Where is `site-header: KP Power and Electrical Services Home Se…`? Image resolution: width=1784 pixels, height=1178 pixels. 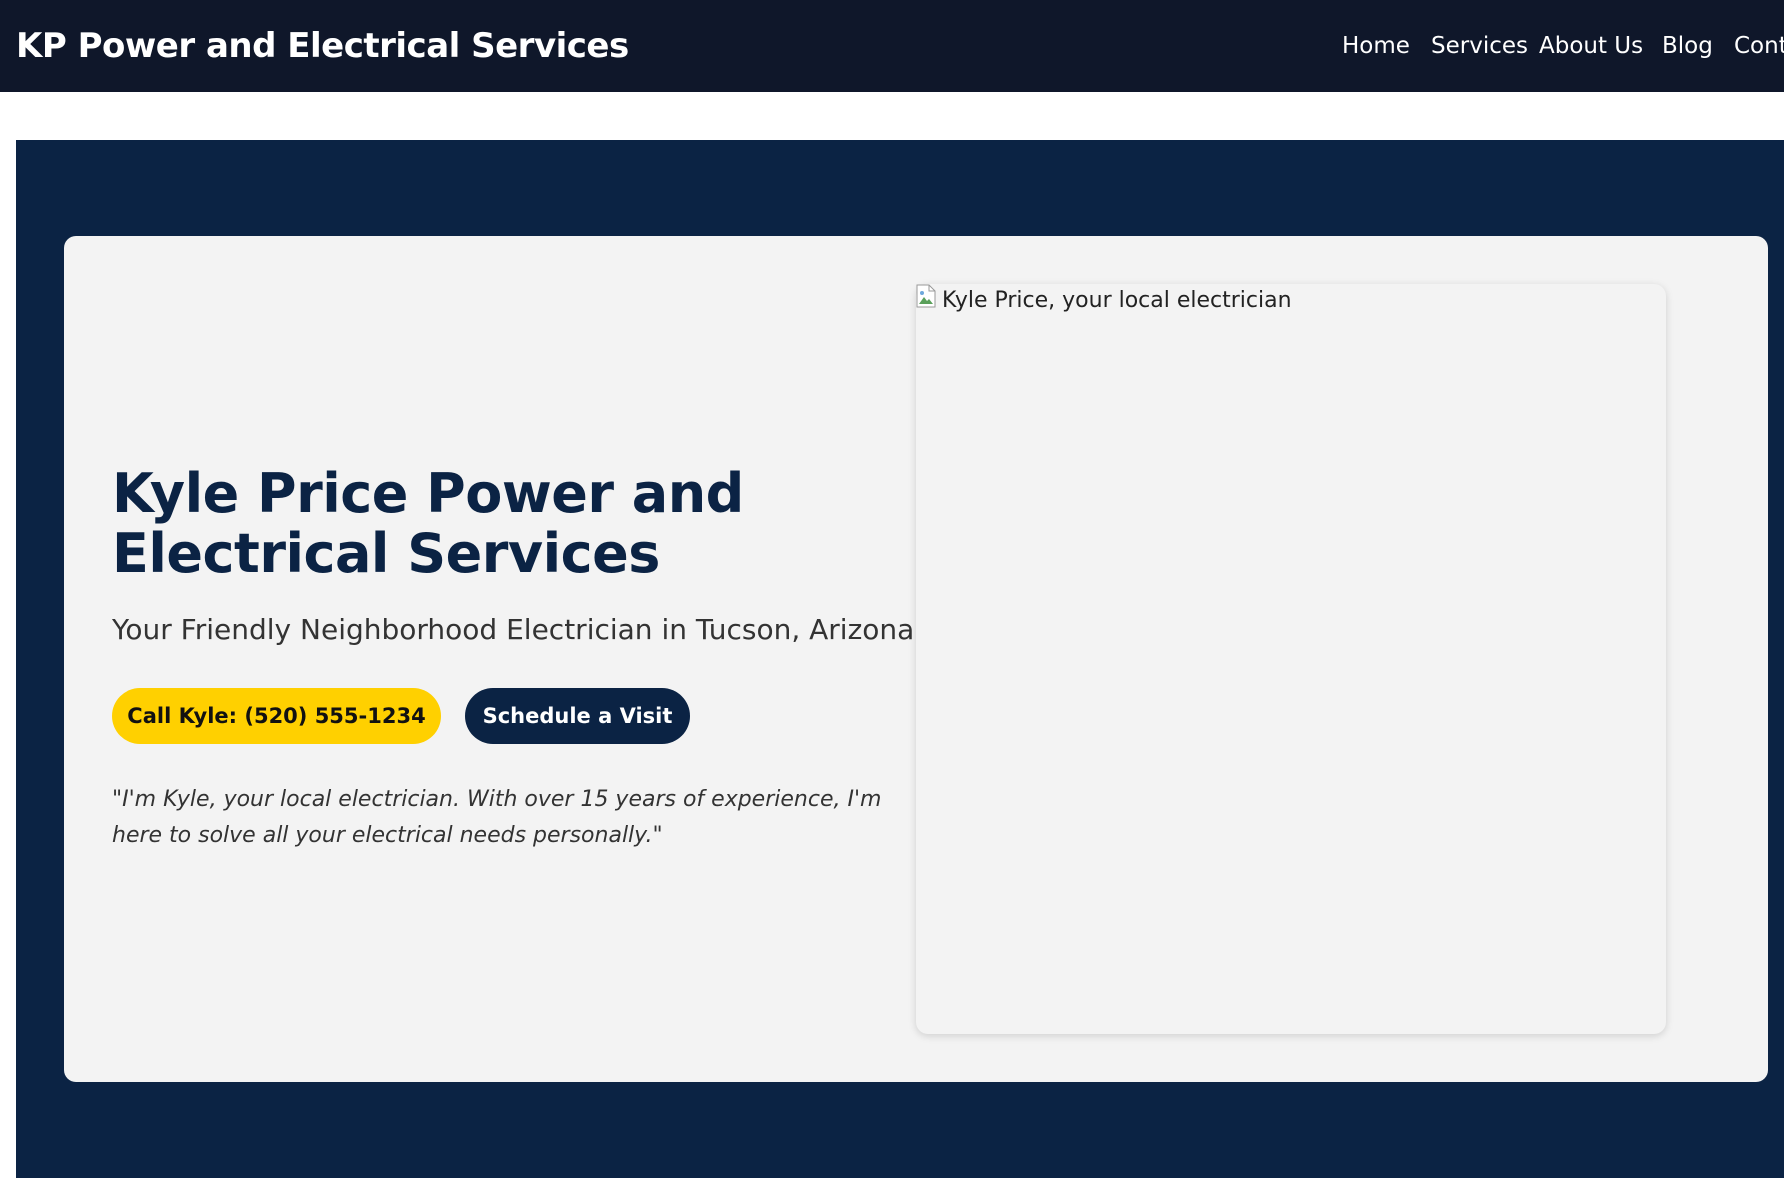 site-header: KP Power and Electrical Services Home Se… is located at coordinates (892, 46).